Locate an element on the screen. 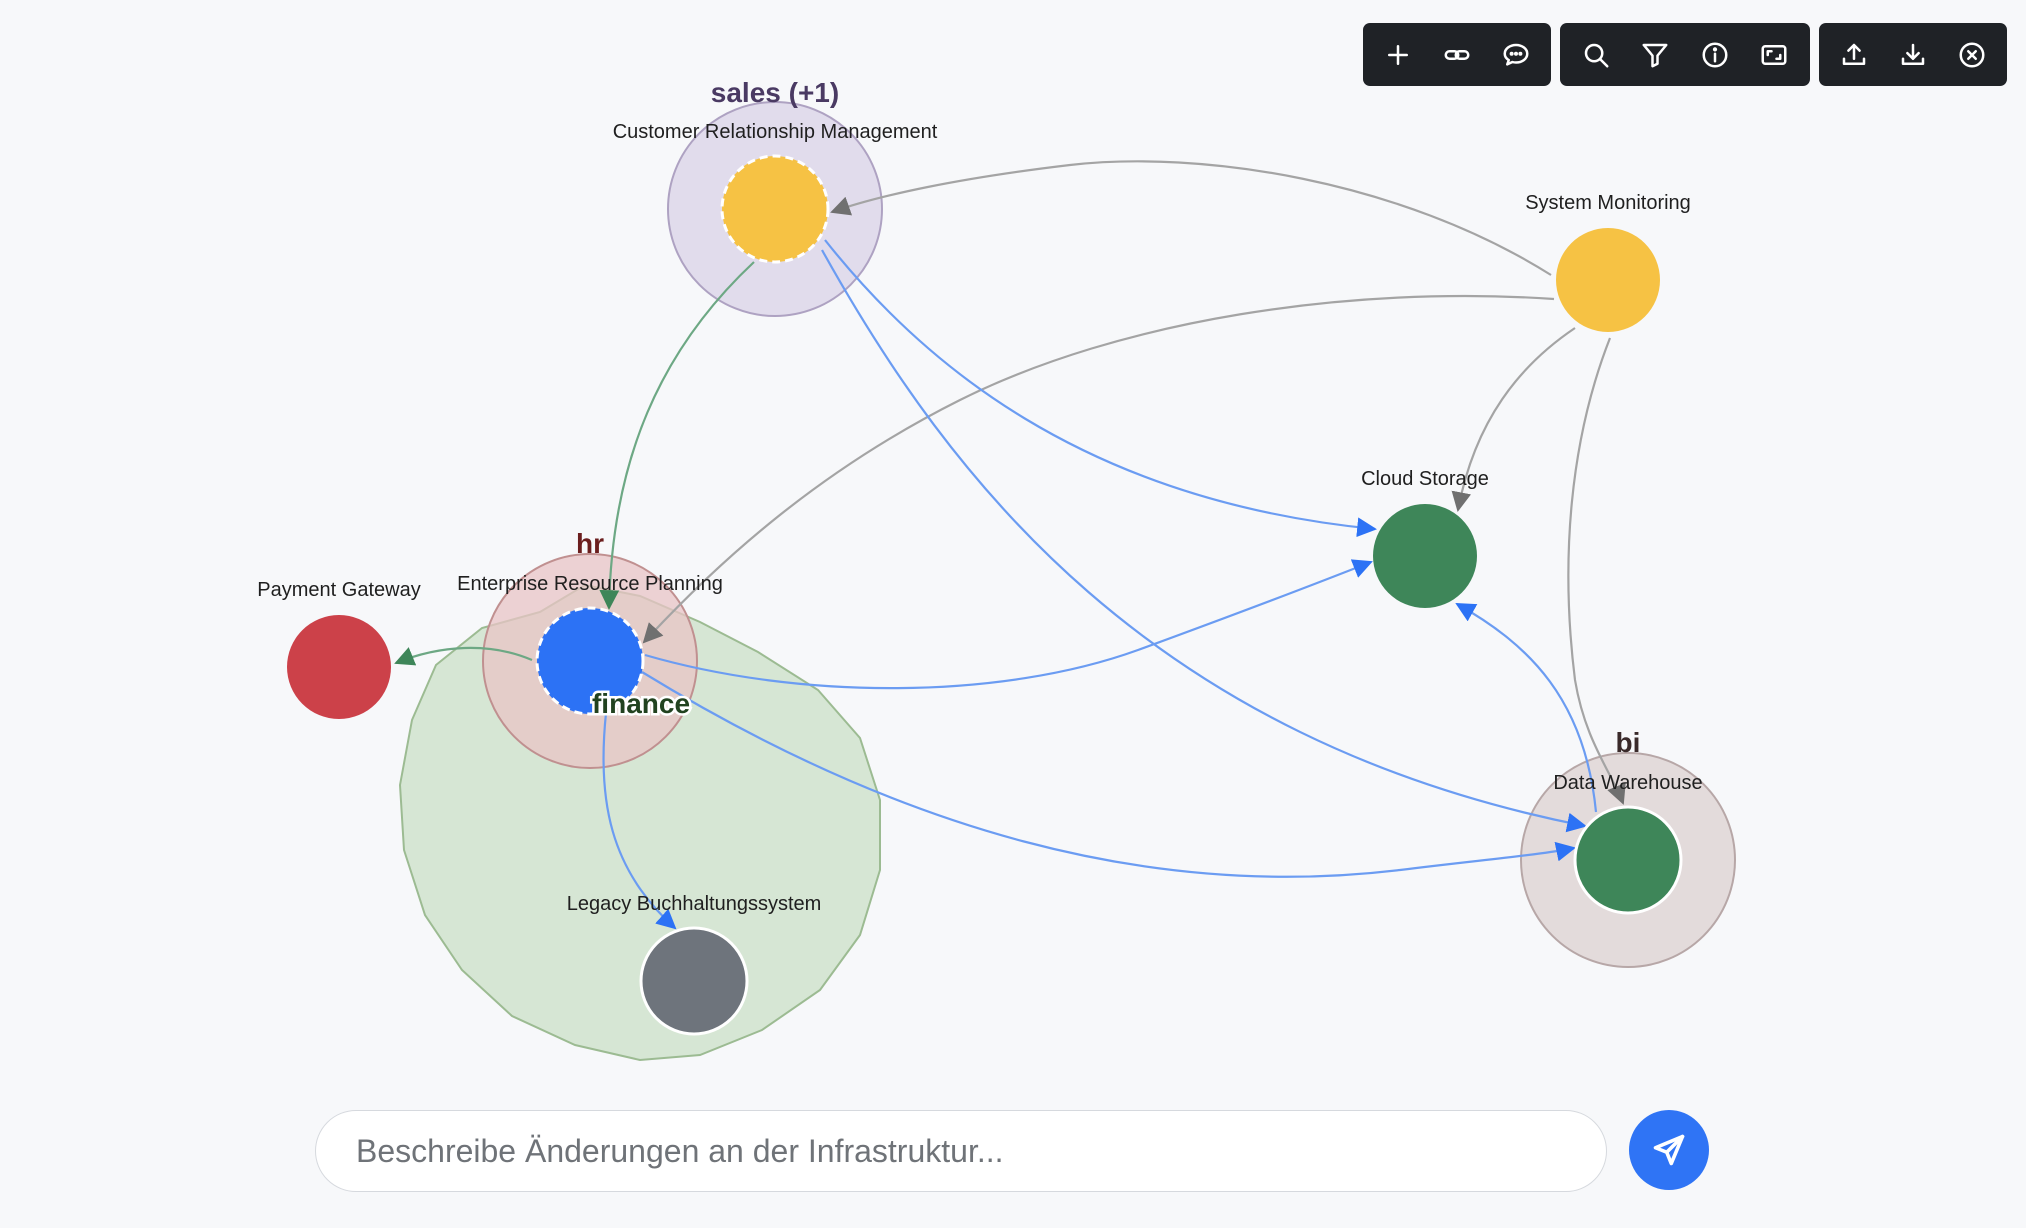 The width and height of the screenshot is (2026, 1228). edge-crm-cloud is located at coordinates (1100, 388).